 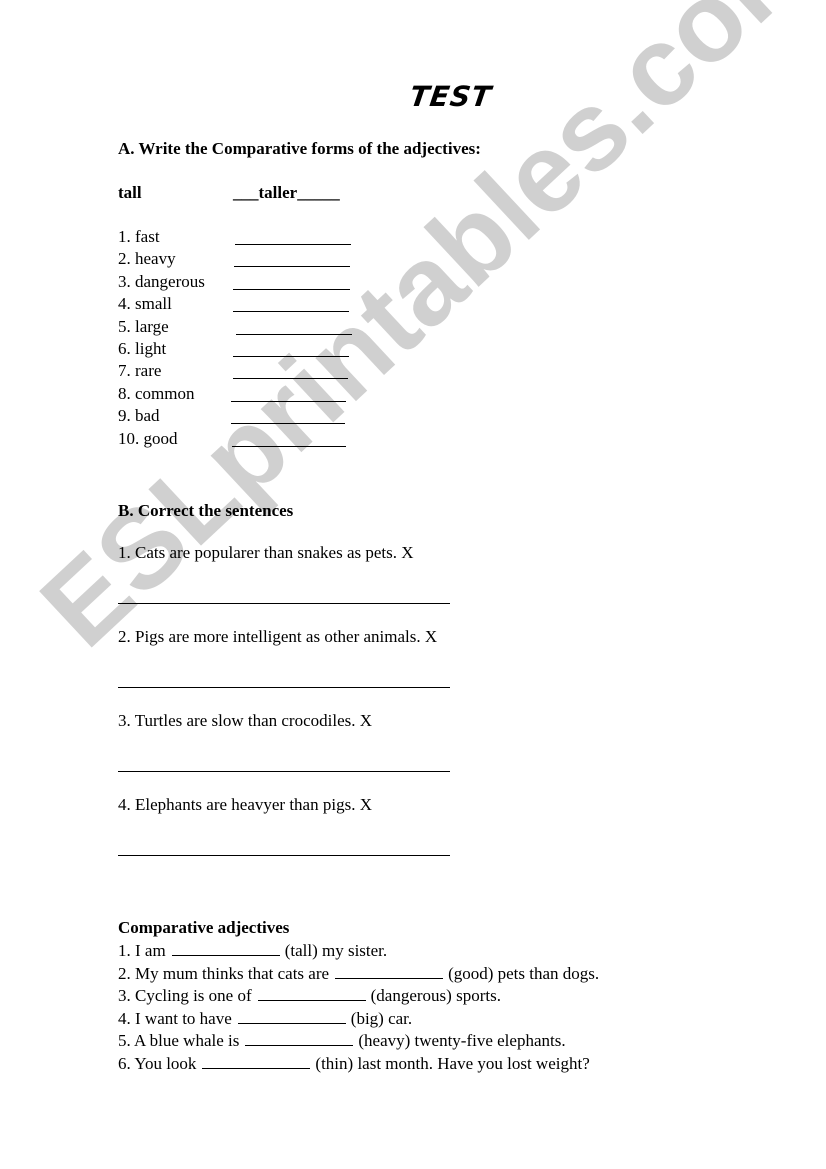 I want to click on sentence-start: 5. A blue whale is, so click(x=179, y=1041).